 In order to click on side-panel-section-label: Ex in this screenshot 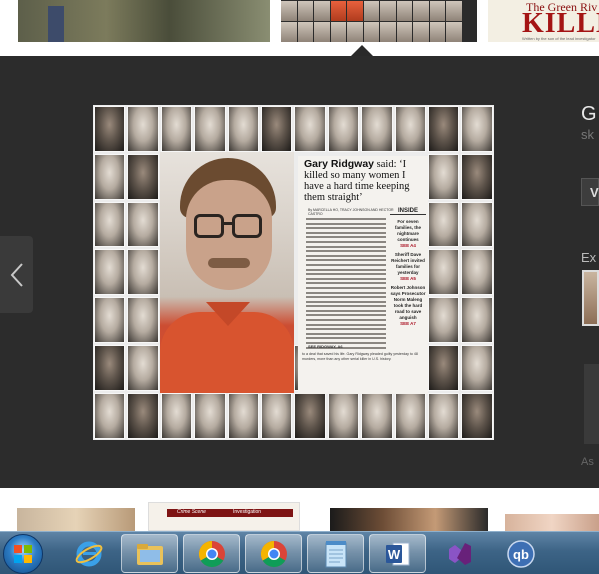, I will do `click(589, 257)`.